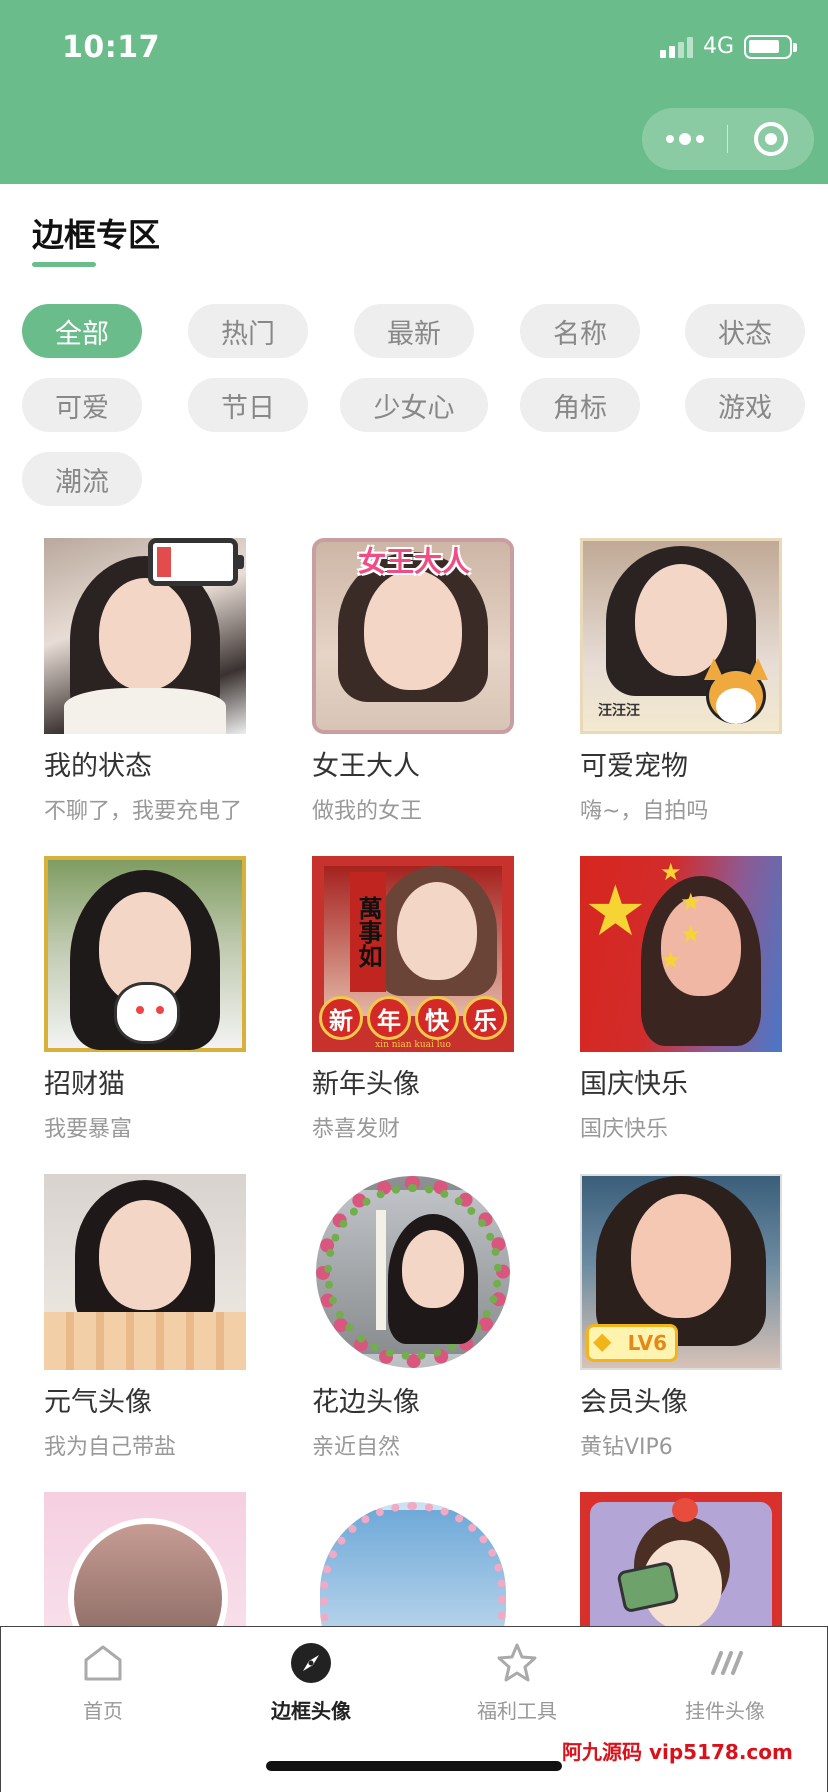 The image size is (828, 1792). What do you see at coordinates (64, 264) in the screenshot?
I see `title-underline` at bounding box center [64, 264].